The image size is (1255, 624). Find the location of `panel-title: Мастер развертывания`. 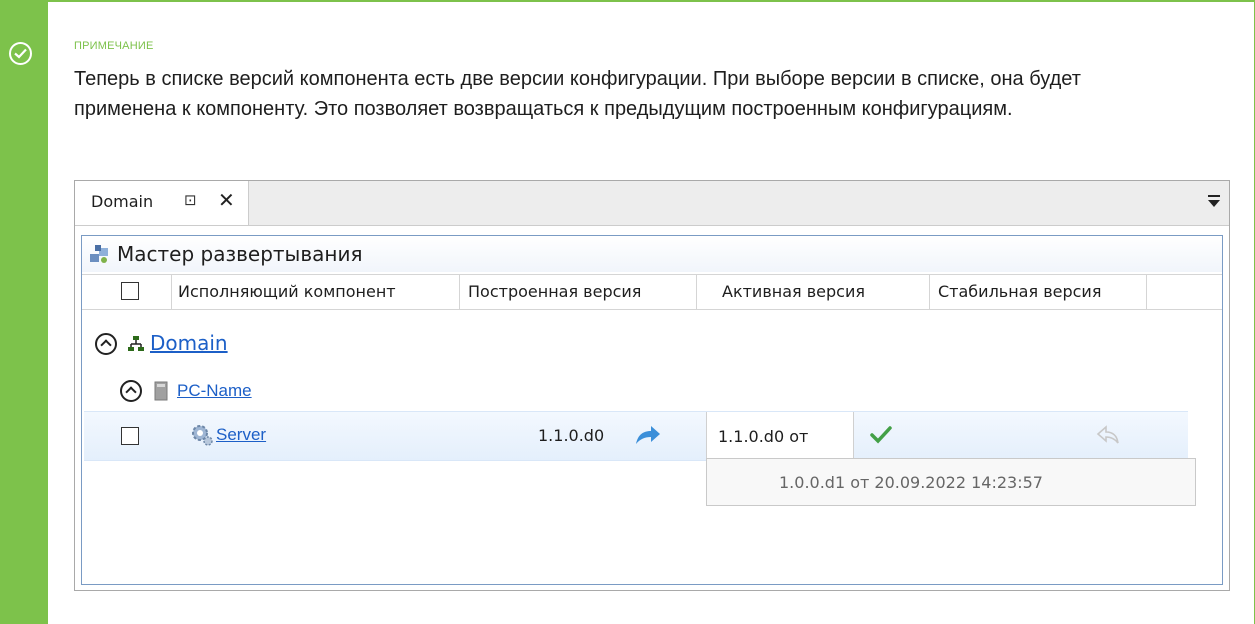

panel-title: Мастер развертывания is located at coordinates (240, 254).